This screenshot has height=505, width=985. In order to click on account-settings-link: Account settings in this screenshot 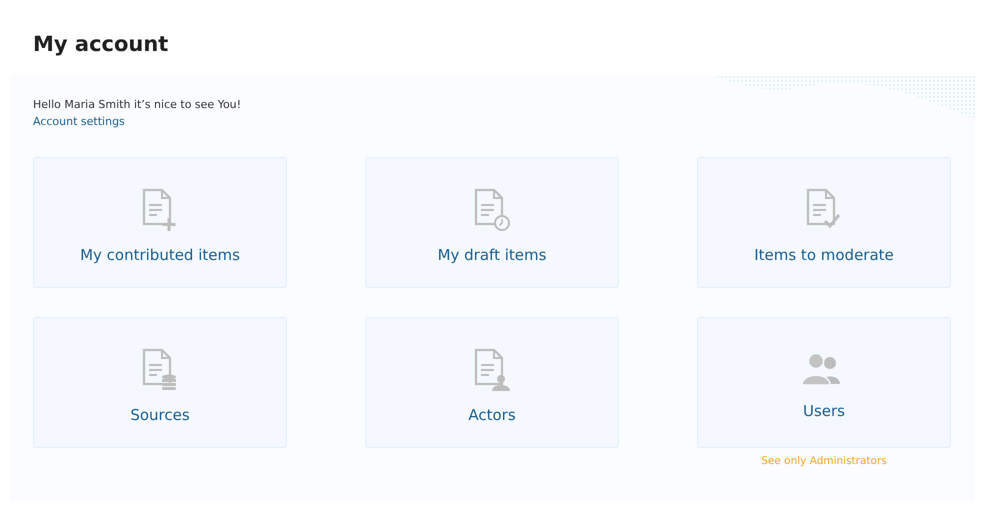, I will do `click(79, 121)`.